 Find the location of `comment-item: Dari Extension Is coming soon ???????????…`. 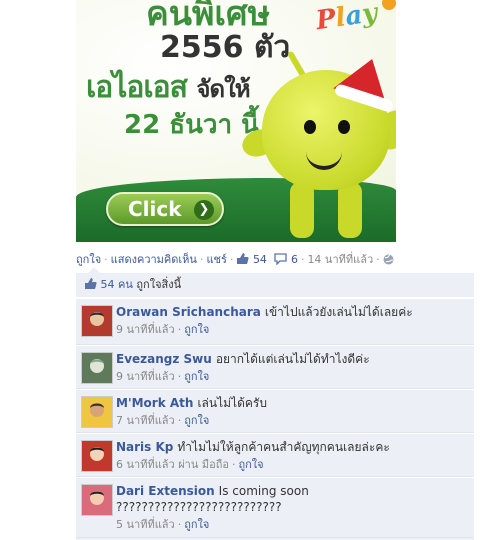

comment-item: Dari Extension Is coming soon ???????????… is located at coordinates (275, 507).